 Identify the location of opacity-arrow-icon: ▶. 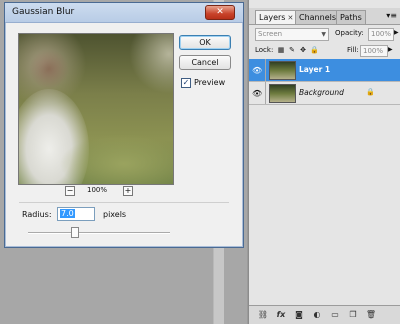
(396, 32).